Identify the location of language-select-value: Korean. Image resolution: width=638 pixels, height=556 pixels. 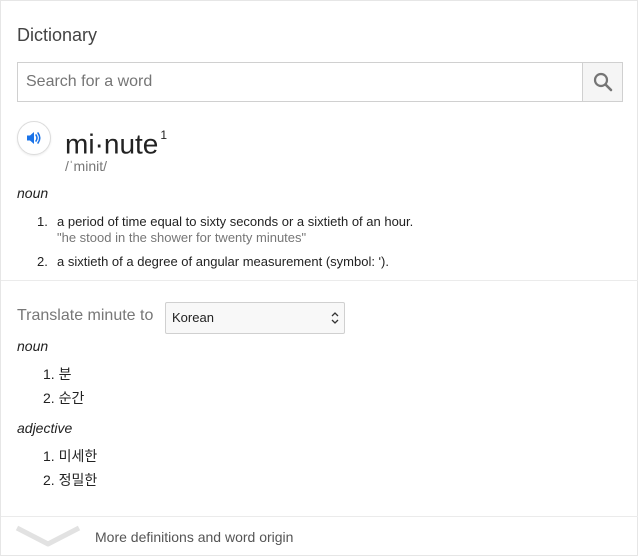
(193, 317).